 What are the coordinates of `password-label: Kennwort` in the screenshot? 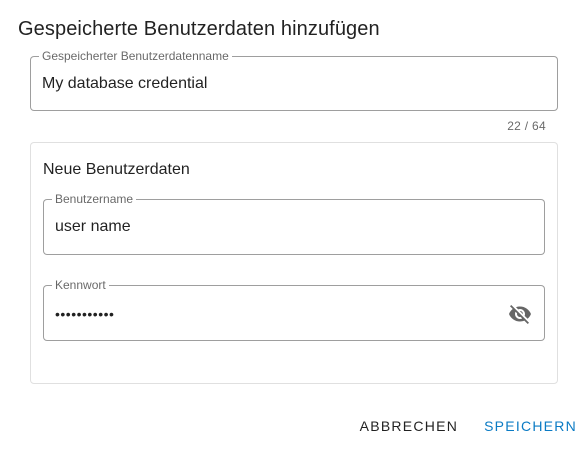 It's located at (80, 285).